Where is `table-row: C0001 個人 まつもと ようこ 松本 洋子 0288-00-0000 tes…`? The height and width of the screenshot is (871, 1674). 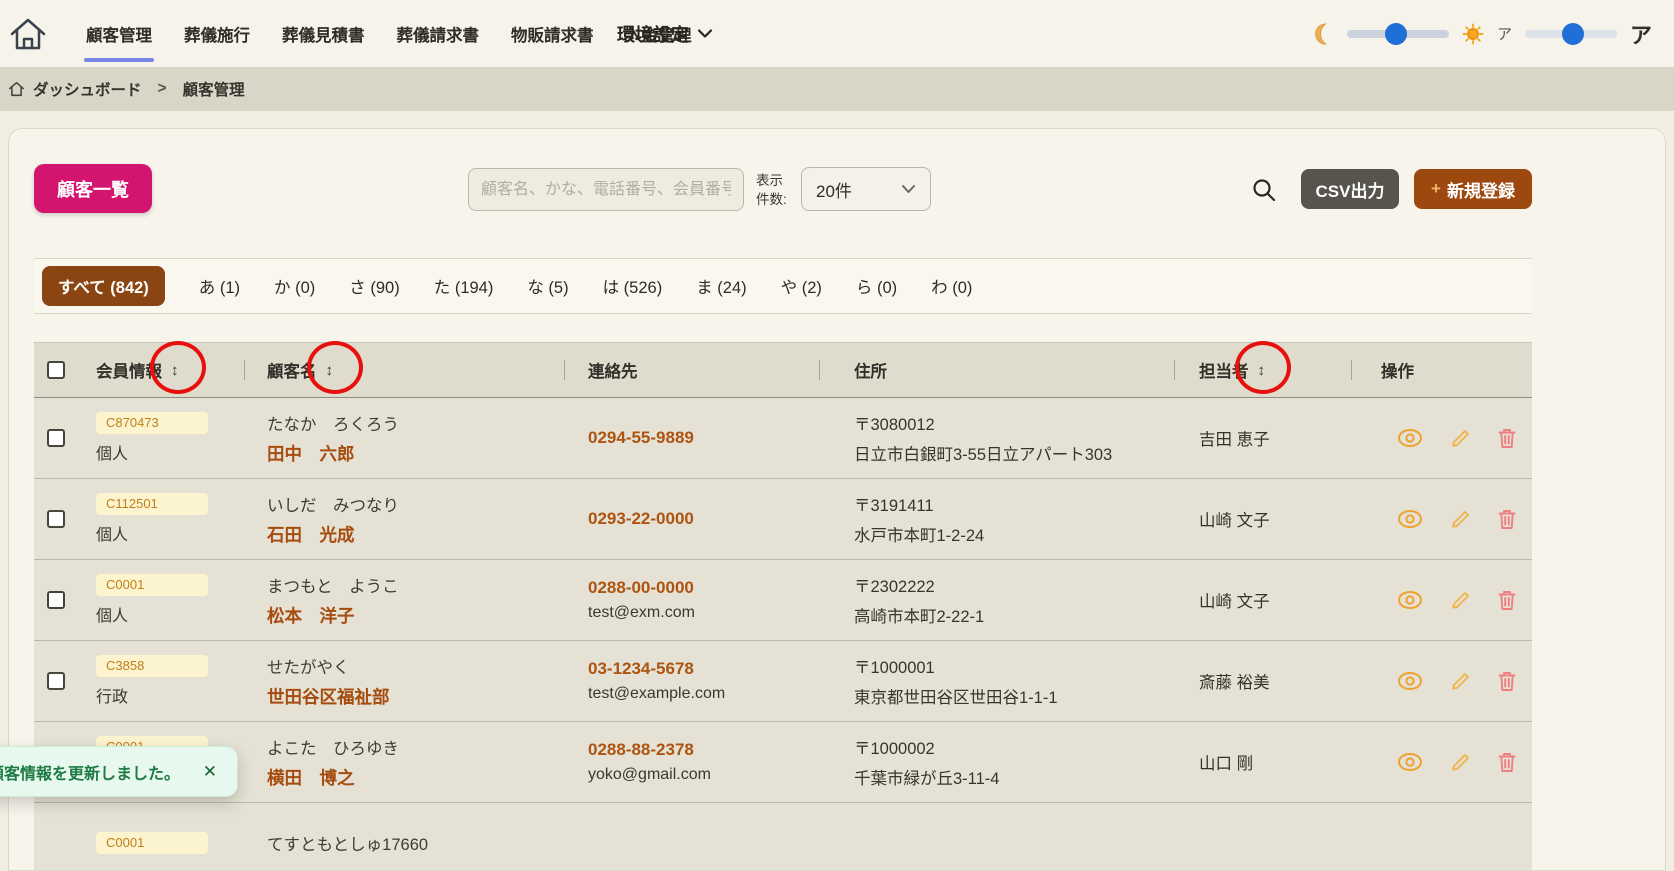 table-row: C0001 個人 まつもと ようこ 松本 洋子 0288-00-0000 tes… is located at coordinates (783, 600).